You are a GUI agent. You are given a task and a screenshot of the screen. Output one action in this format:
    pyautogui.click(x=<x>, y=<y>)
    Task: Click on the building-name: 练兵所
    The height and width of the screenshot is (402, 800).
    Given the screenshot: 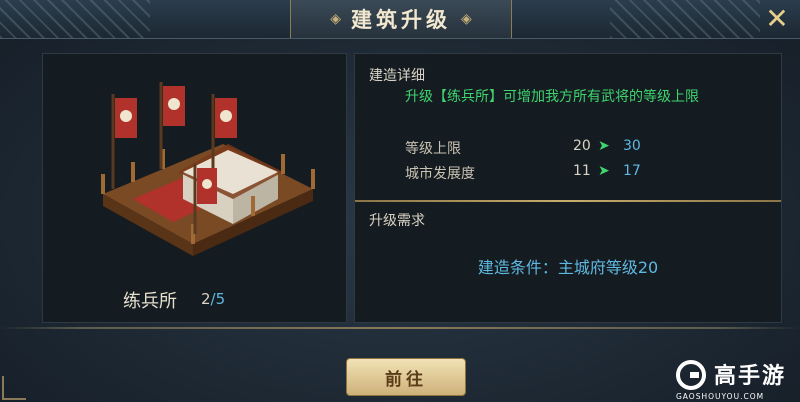 What is the action you would take?
    pyautogui.click(x=150, y=301)
    